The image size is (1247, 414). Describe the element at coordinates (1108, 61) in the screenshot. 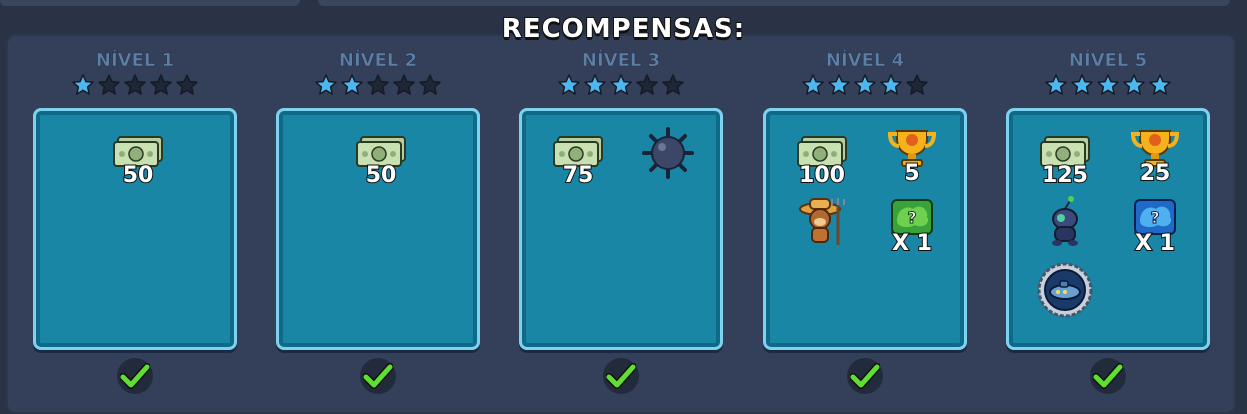

I see `tier-label: NÍVEL 5` at that location.